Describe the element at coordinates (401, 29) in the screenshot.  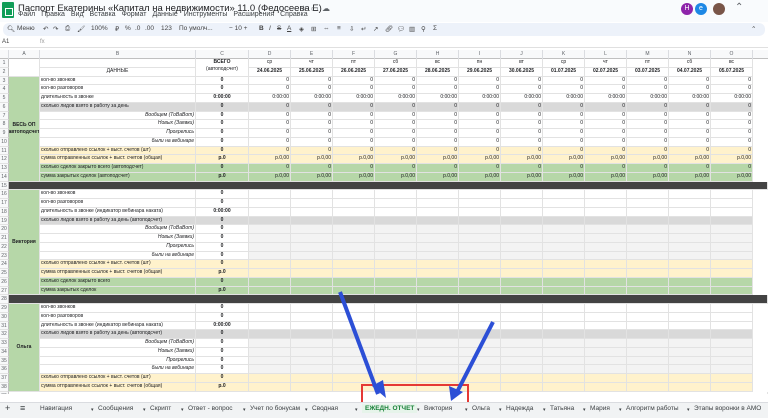
I see `comment-icon: 💬︎` at that location.